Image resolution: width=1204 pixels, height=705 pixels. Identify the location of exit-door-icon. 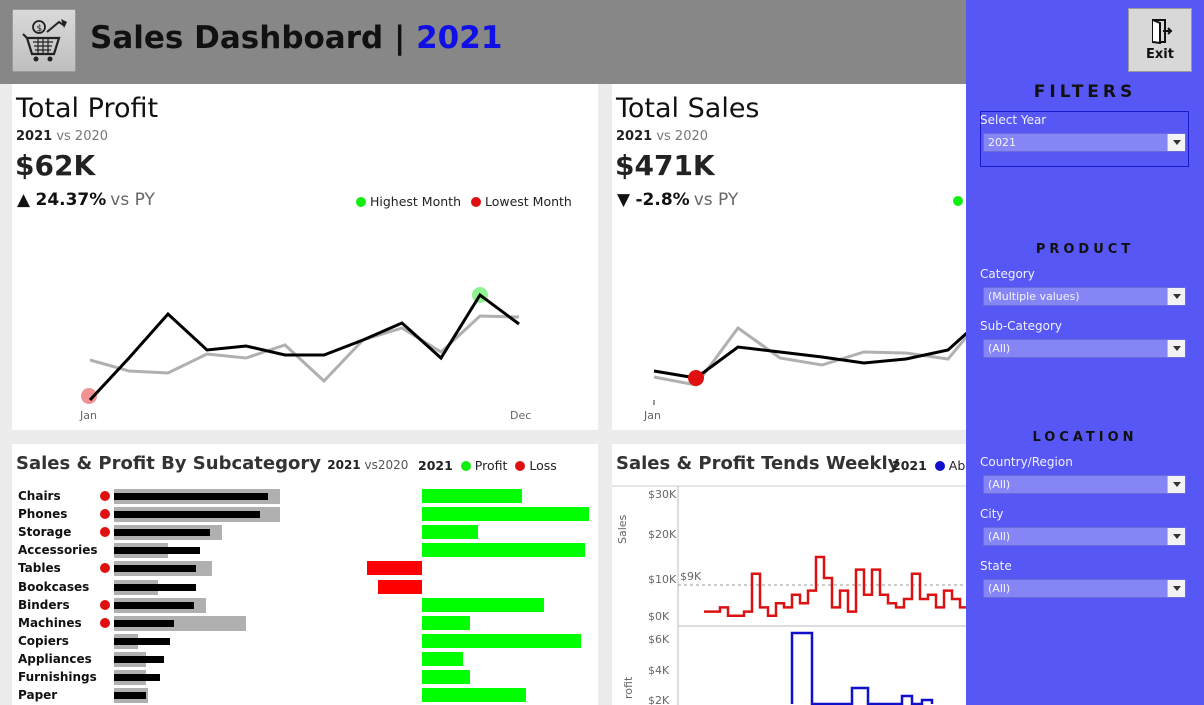
(1162, 31).